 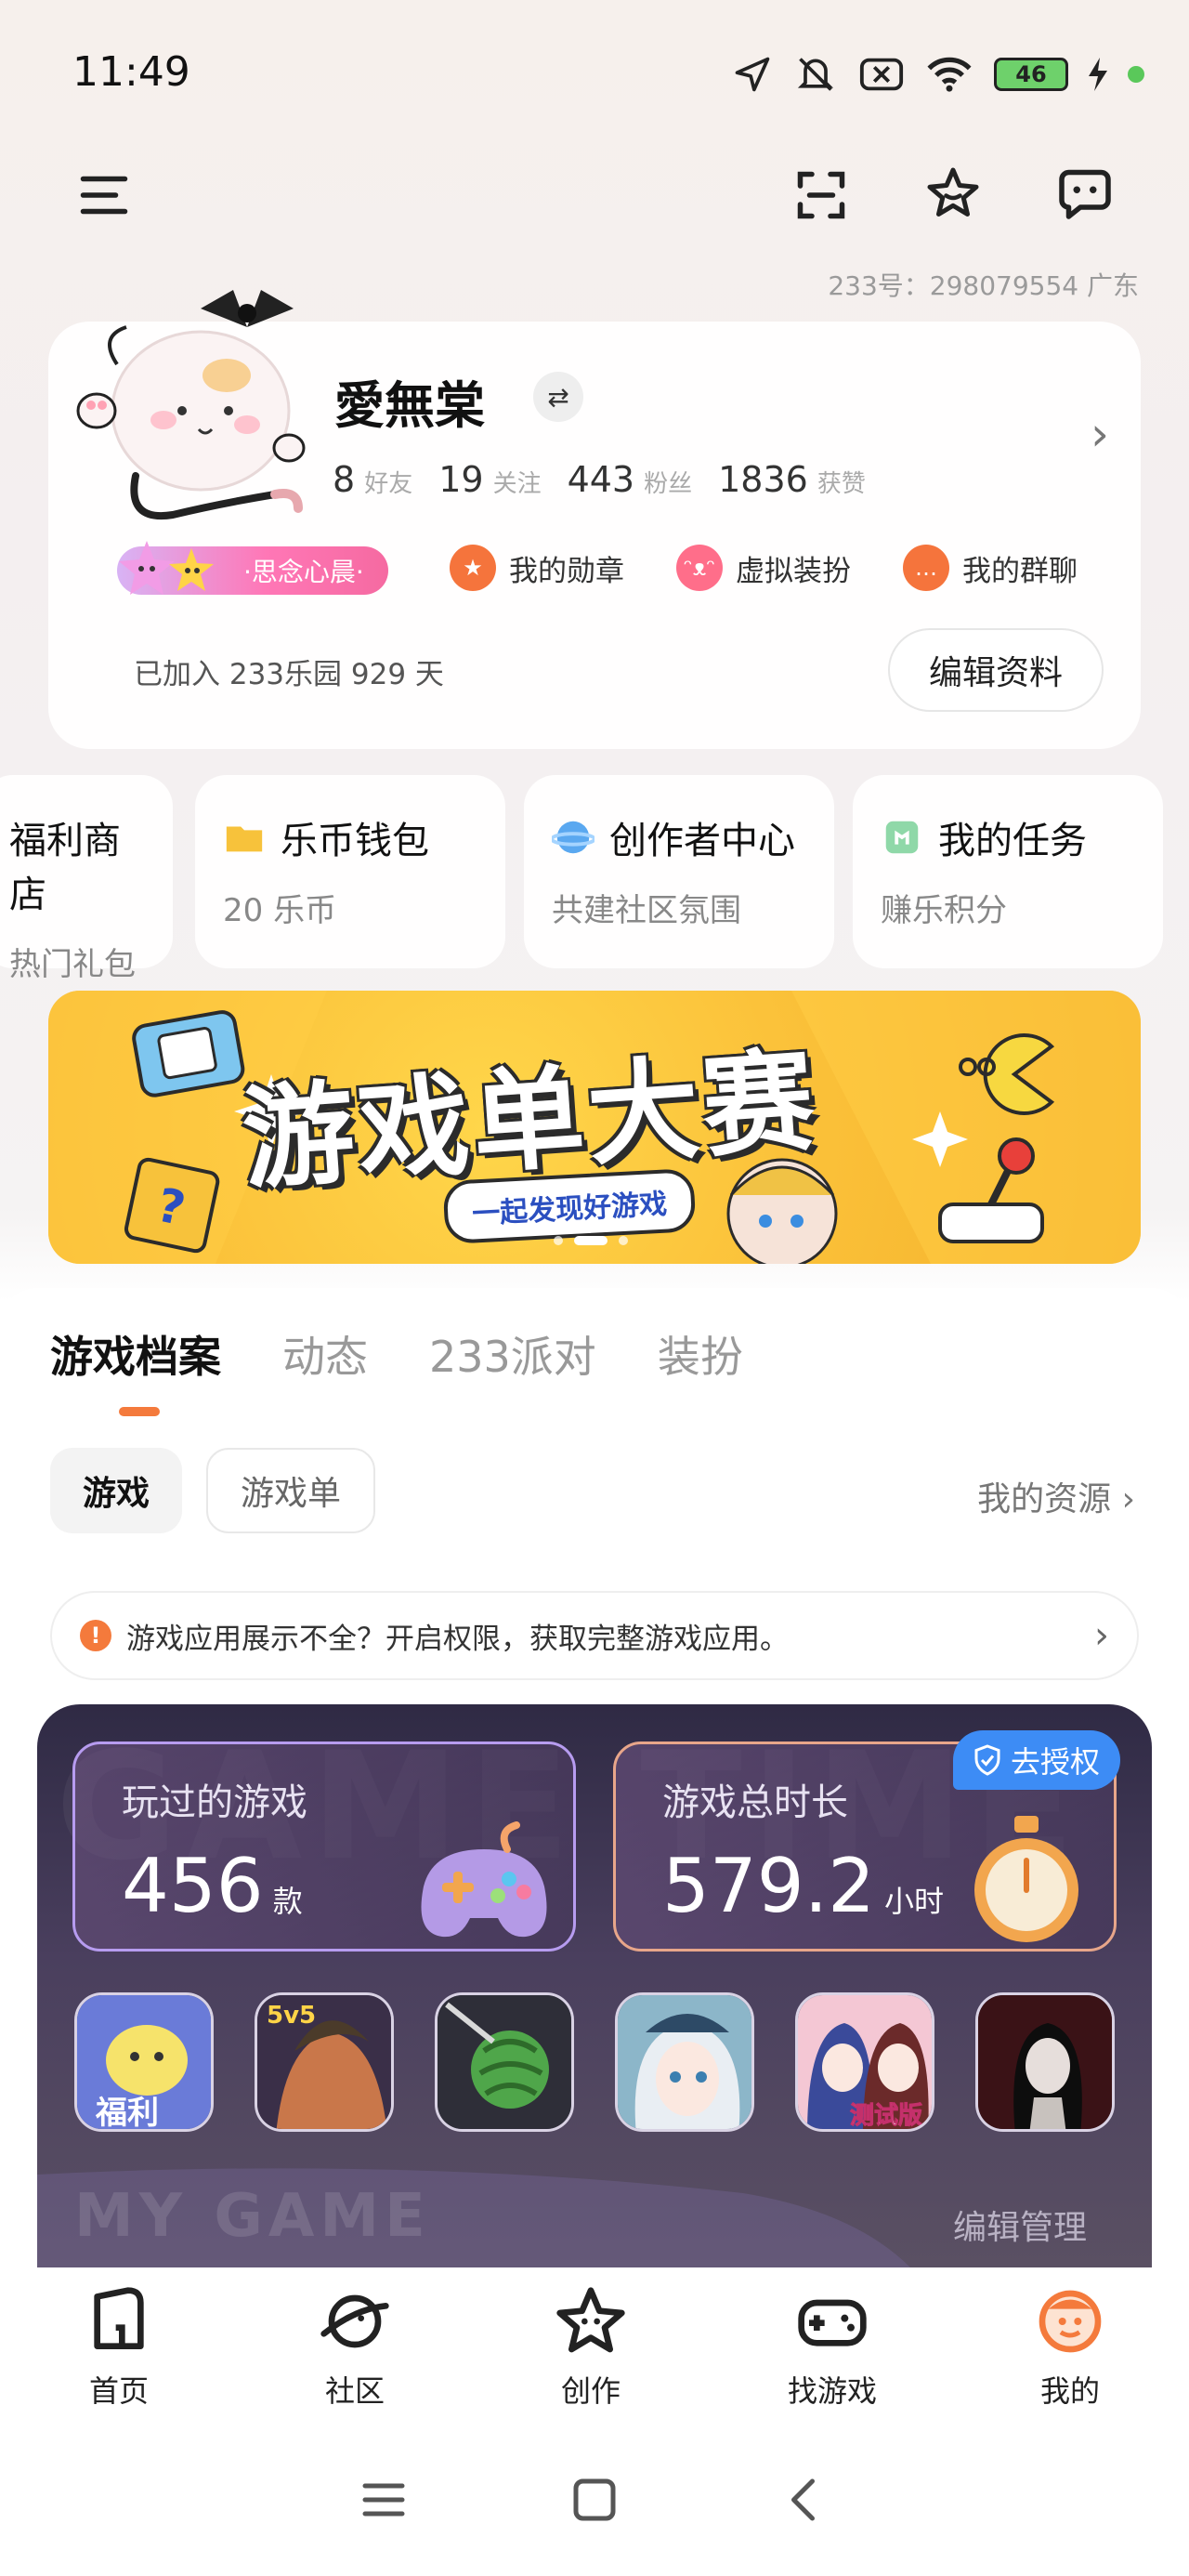 I want to click on nav-me: 我的, so click(x=1070, y=2347).